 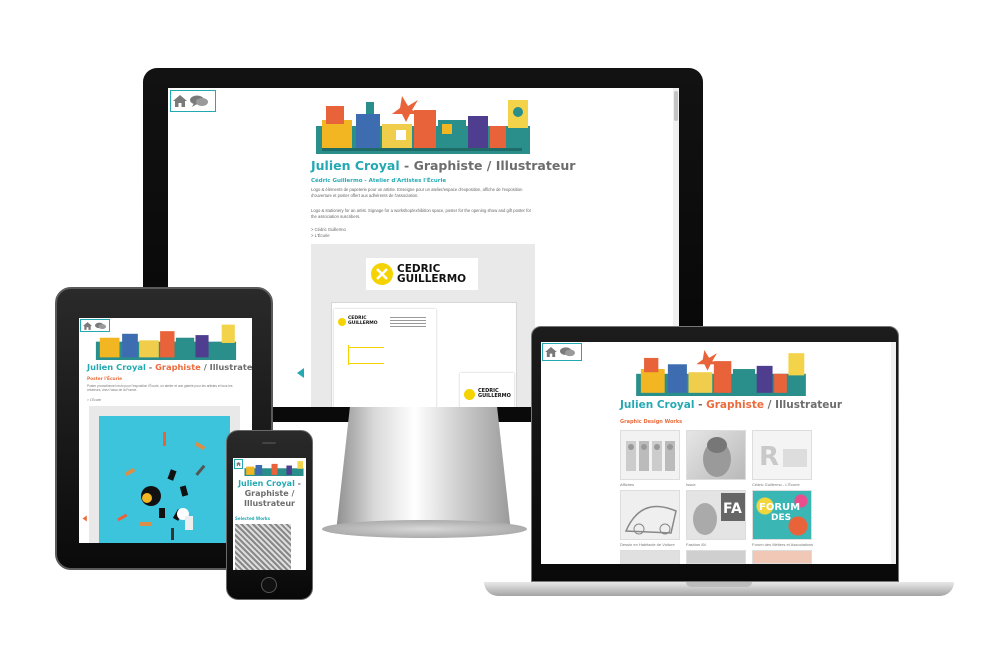 What do you see at coordinates (469, 394) in the screenshot?
I see `card-logo-icon` at bounding box center [469, 394].